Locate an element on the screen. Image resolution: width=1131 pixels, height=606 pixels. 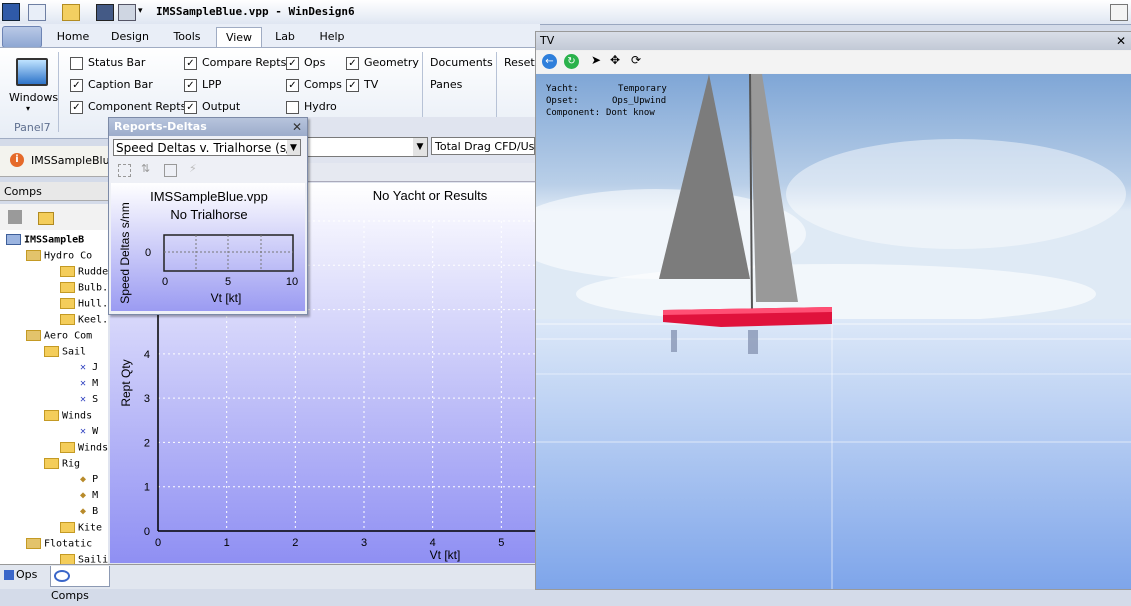
main-chart-ylabel: Rept Qty is located at coordinates (126, 382).